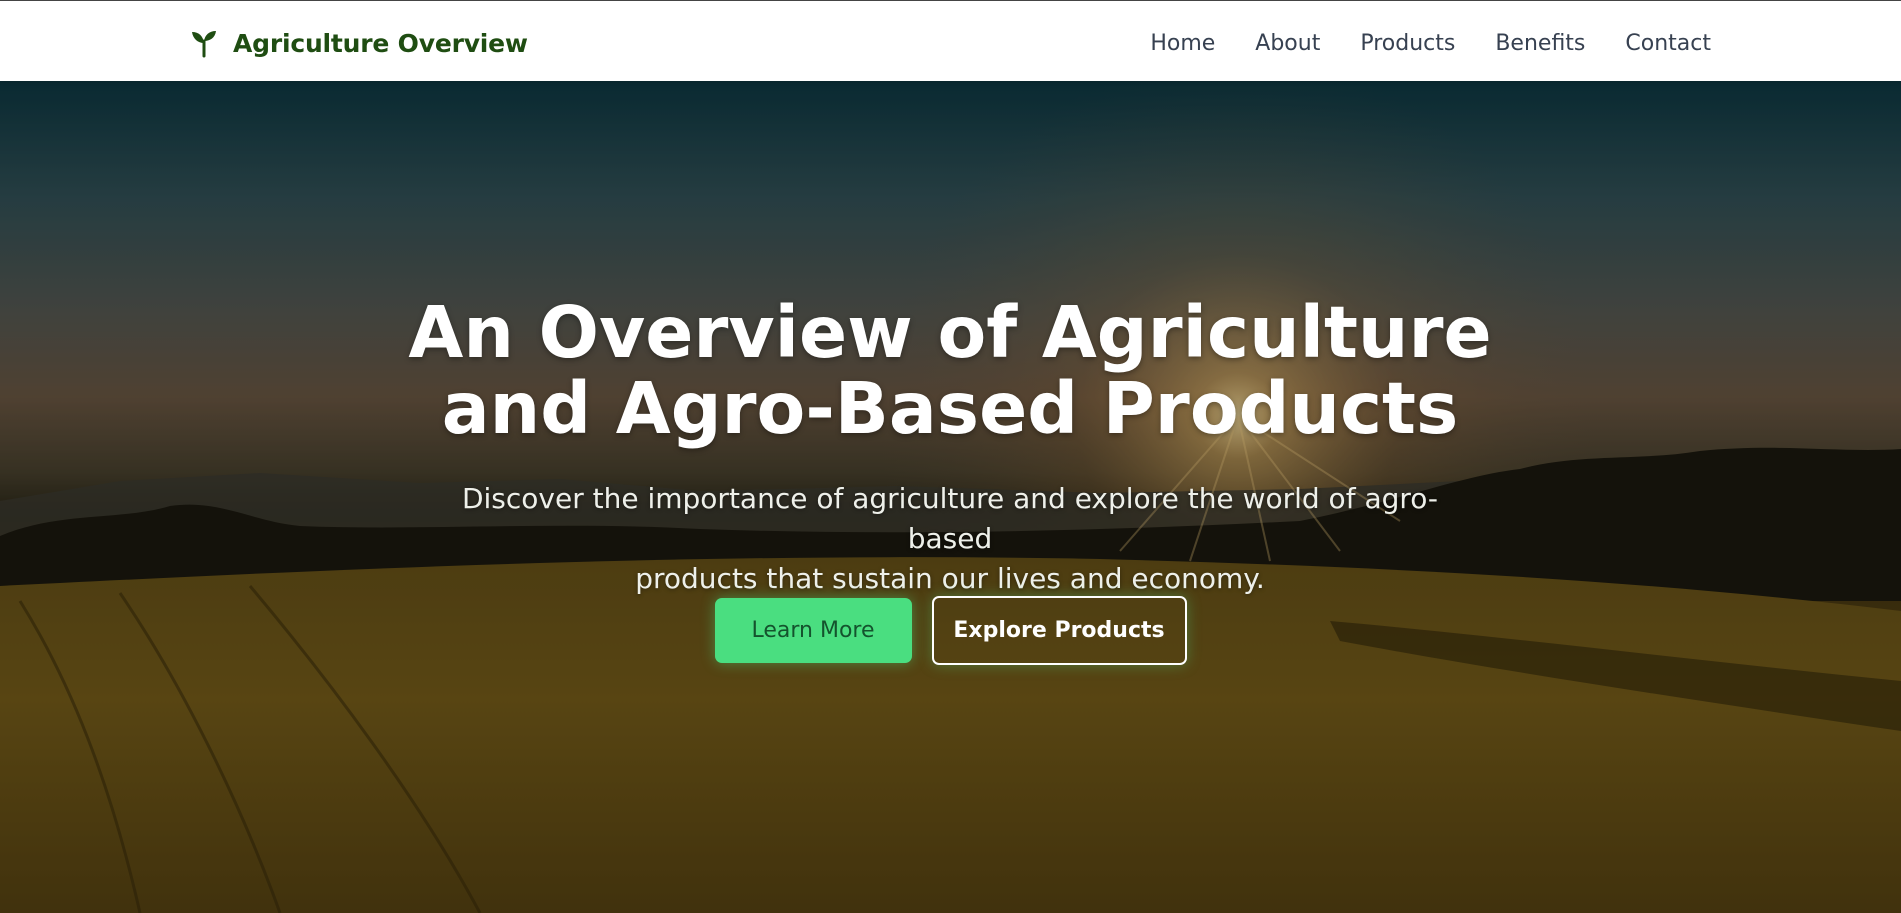 Image resolution: width=1901 pixels, height=913 pixels. I want to click on hero-buttons: Learn More Explore Products, so click(950, 630).